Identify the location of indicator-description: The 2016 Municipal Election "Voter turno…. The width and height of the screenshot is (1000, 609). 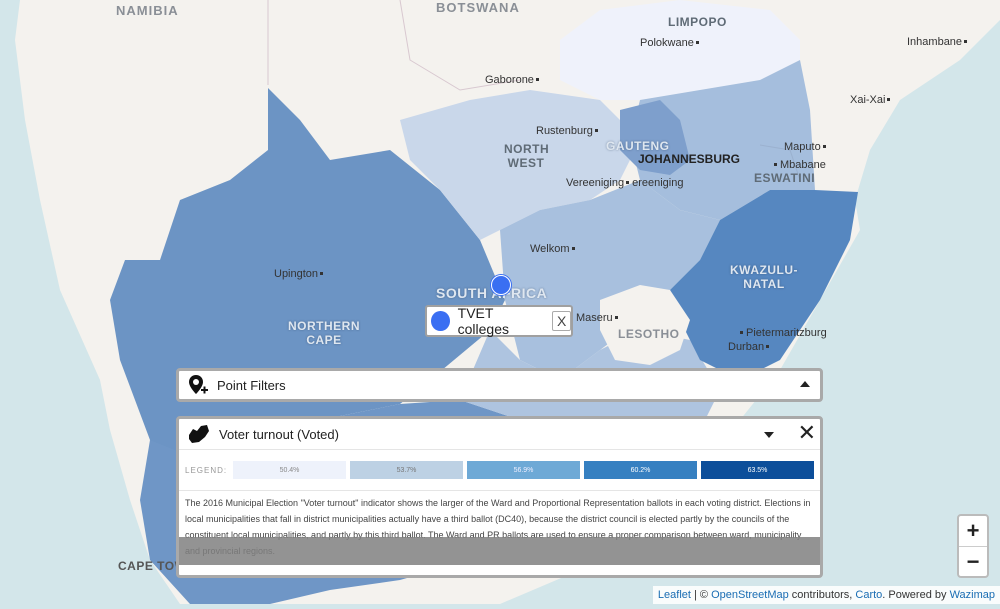
(499, 528).